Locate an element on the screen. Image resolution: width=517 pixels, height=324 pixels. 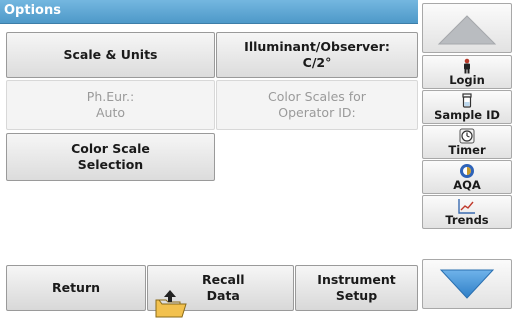
sample-id-button: Sample ID is located at coordinates (467, 107).